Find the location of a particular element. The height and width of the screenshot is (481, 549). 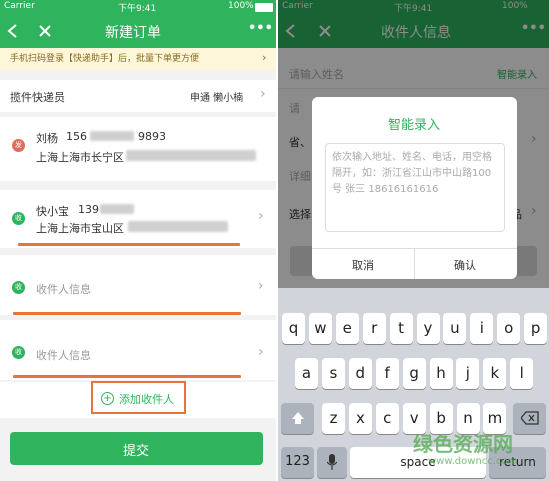

sender-card: 发 刘杨 156 9893 上海上海市长宁区 is located at coordinates (138, 149).